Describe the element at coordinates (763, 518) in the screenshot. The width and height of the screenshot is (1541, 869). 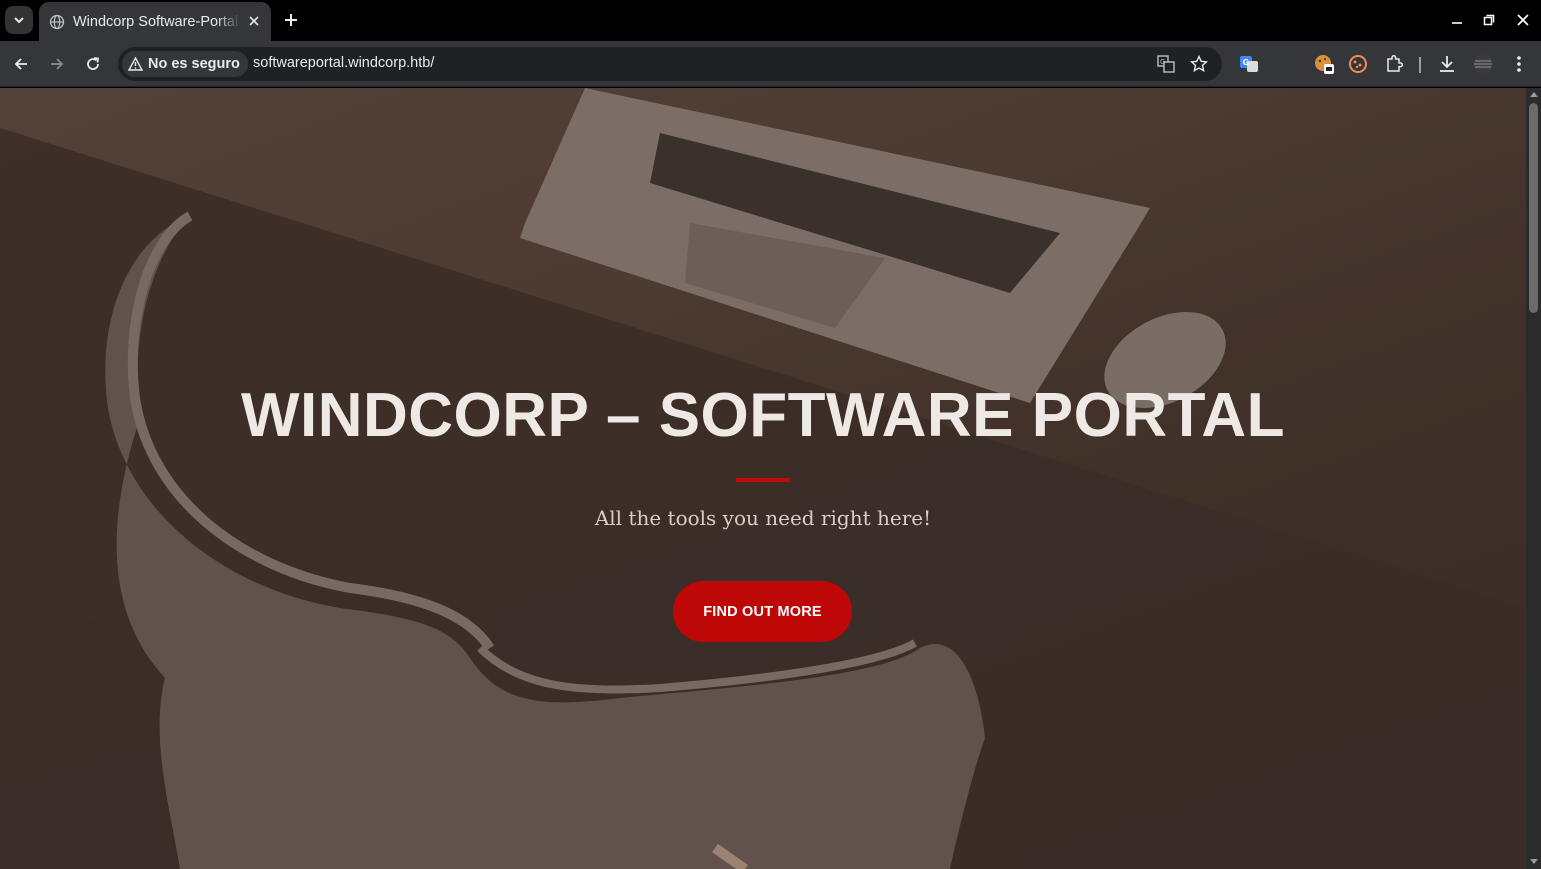
I see `hero-subtitle: All the tools you need right here!` at that location.